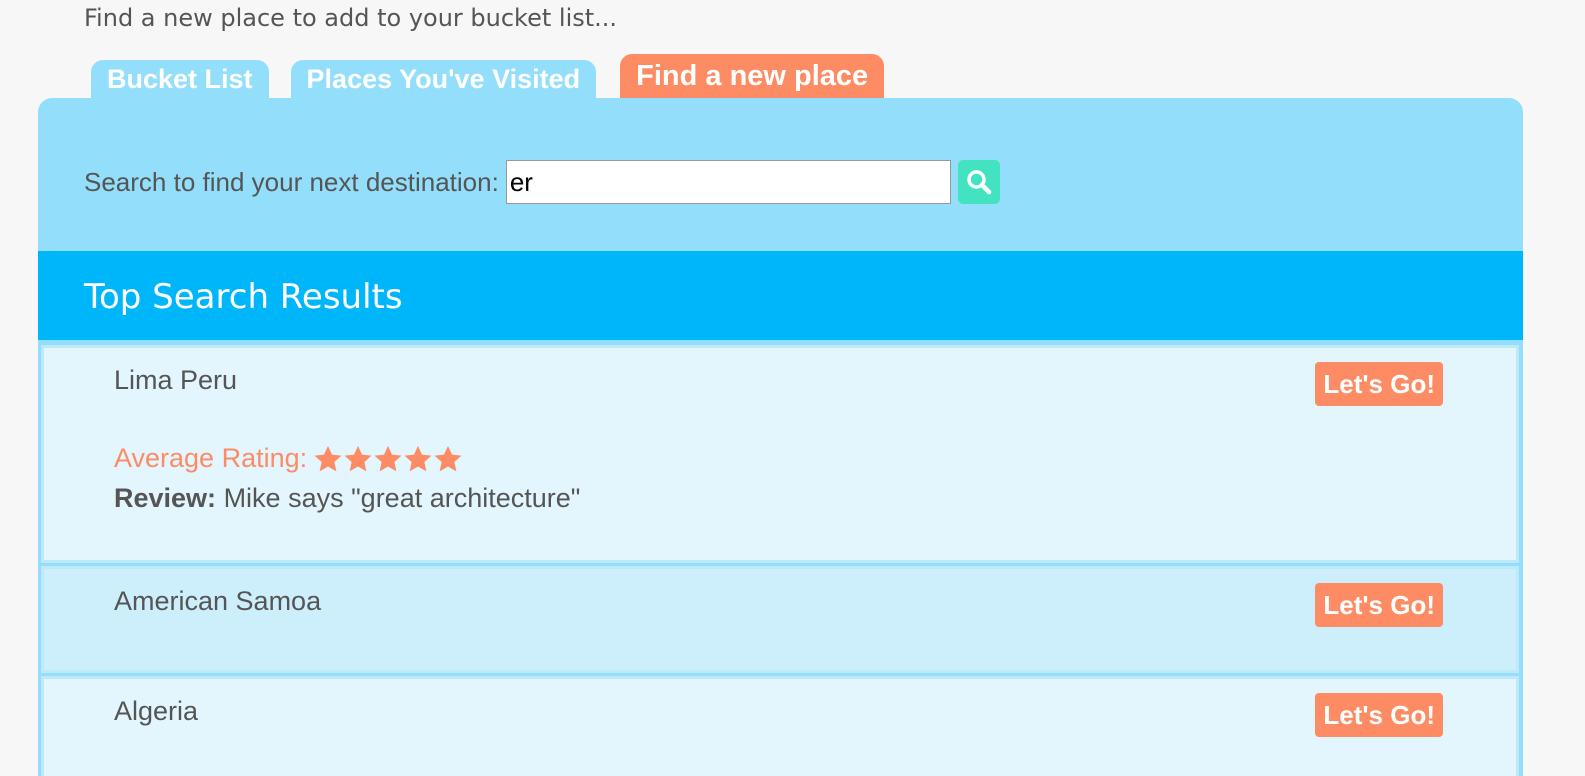  I want to click on average-rating: Average Rating:, so click(288, 458).